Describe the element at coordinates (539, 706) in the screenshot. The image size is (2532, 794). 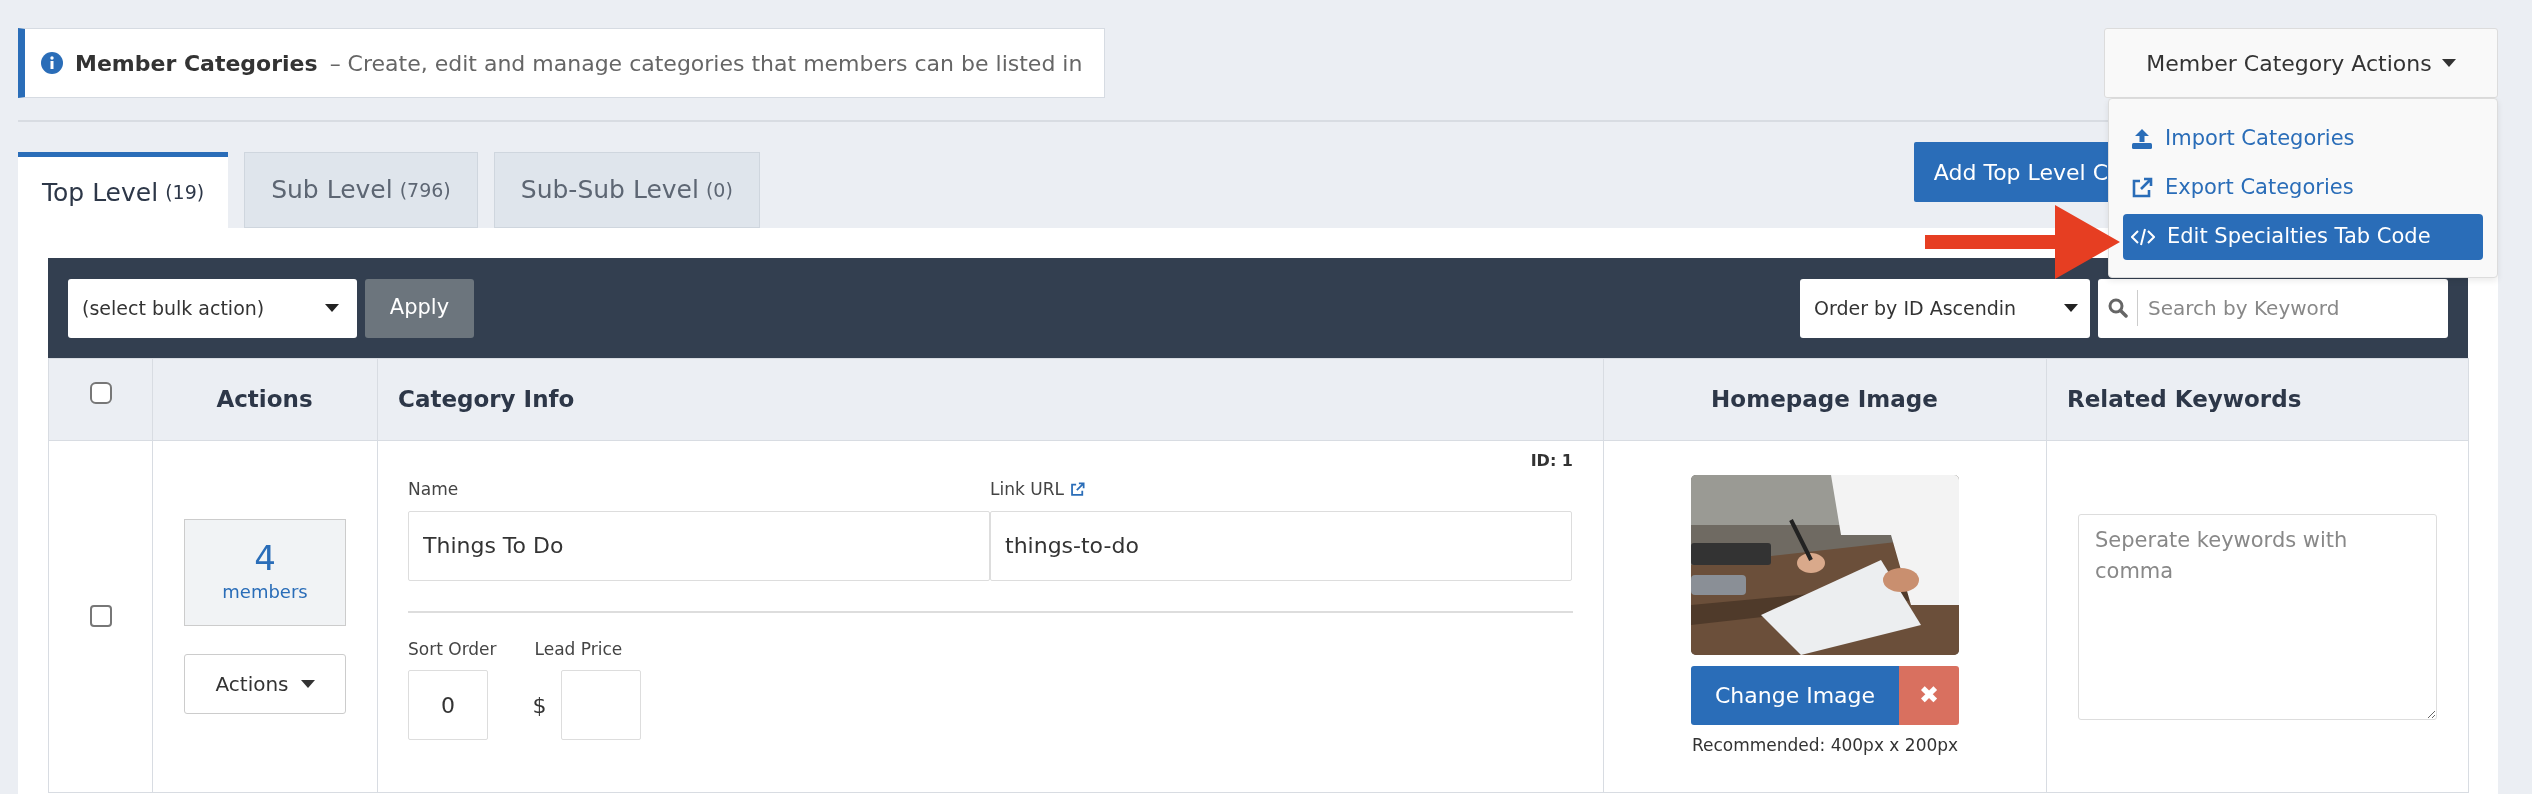
I see `currency-symbol: $` at that location.